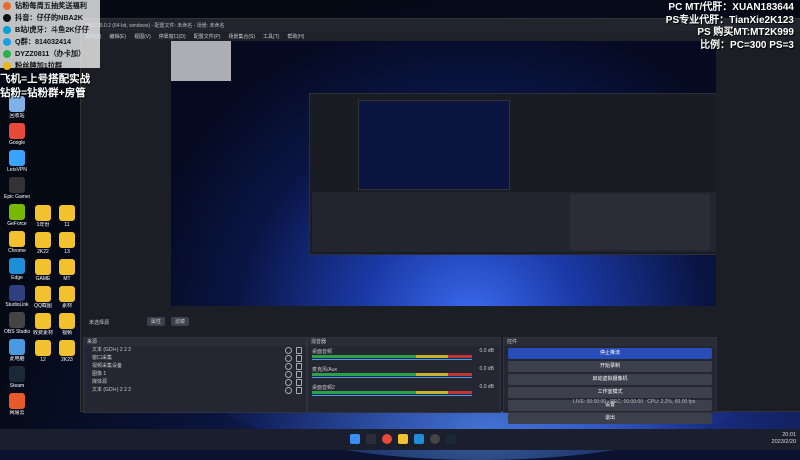 The width and height of the screenshot is (800, 460). I want to click on desktop-folder: MT, so click(67, 270).